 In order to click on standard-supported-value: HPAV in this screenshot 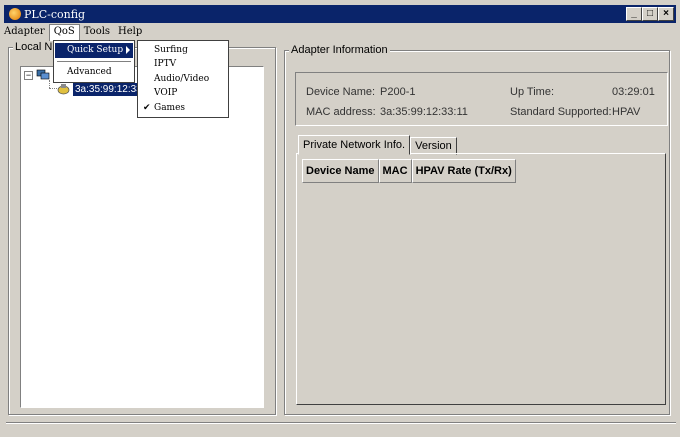, I will do `click(626, 112)`.